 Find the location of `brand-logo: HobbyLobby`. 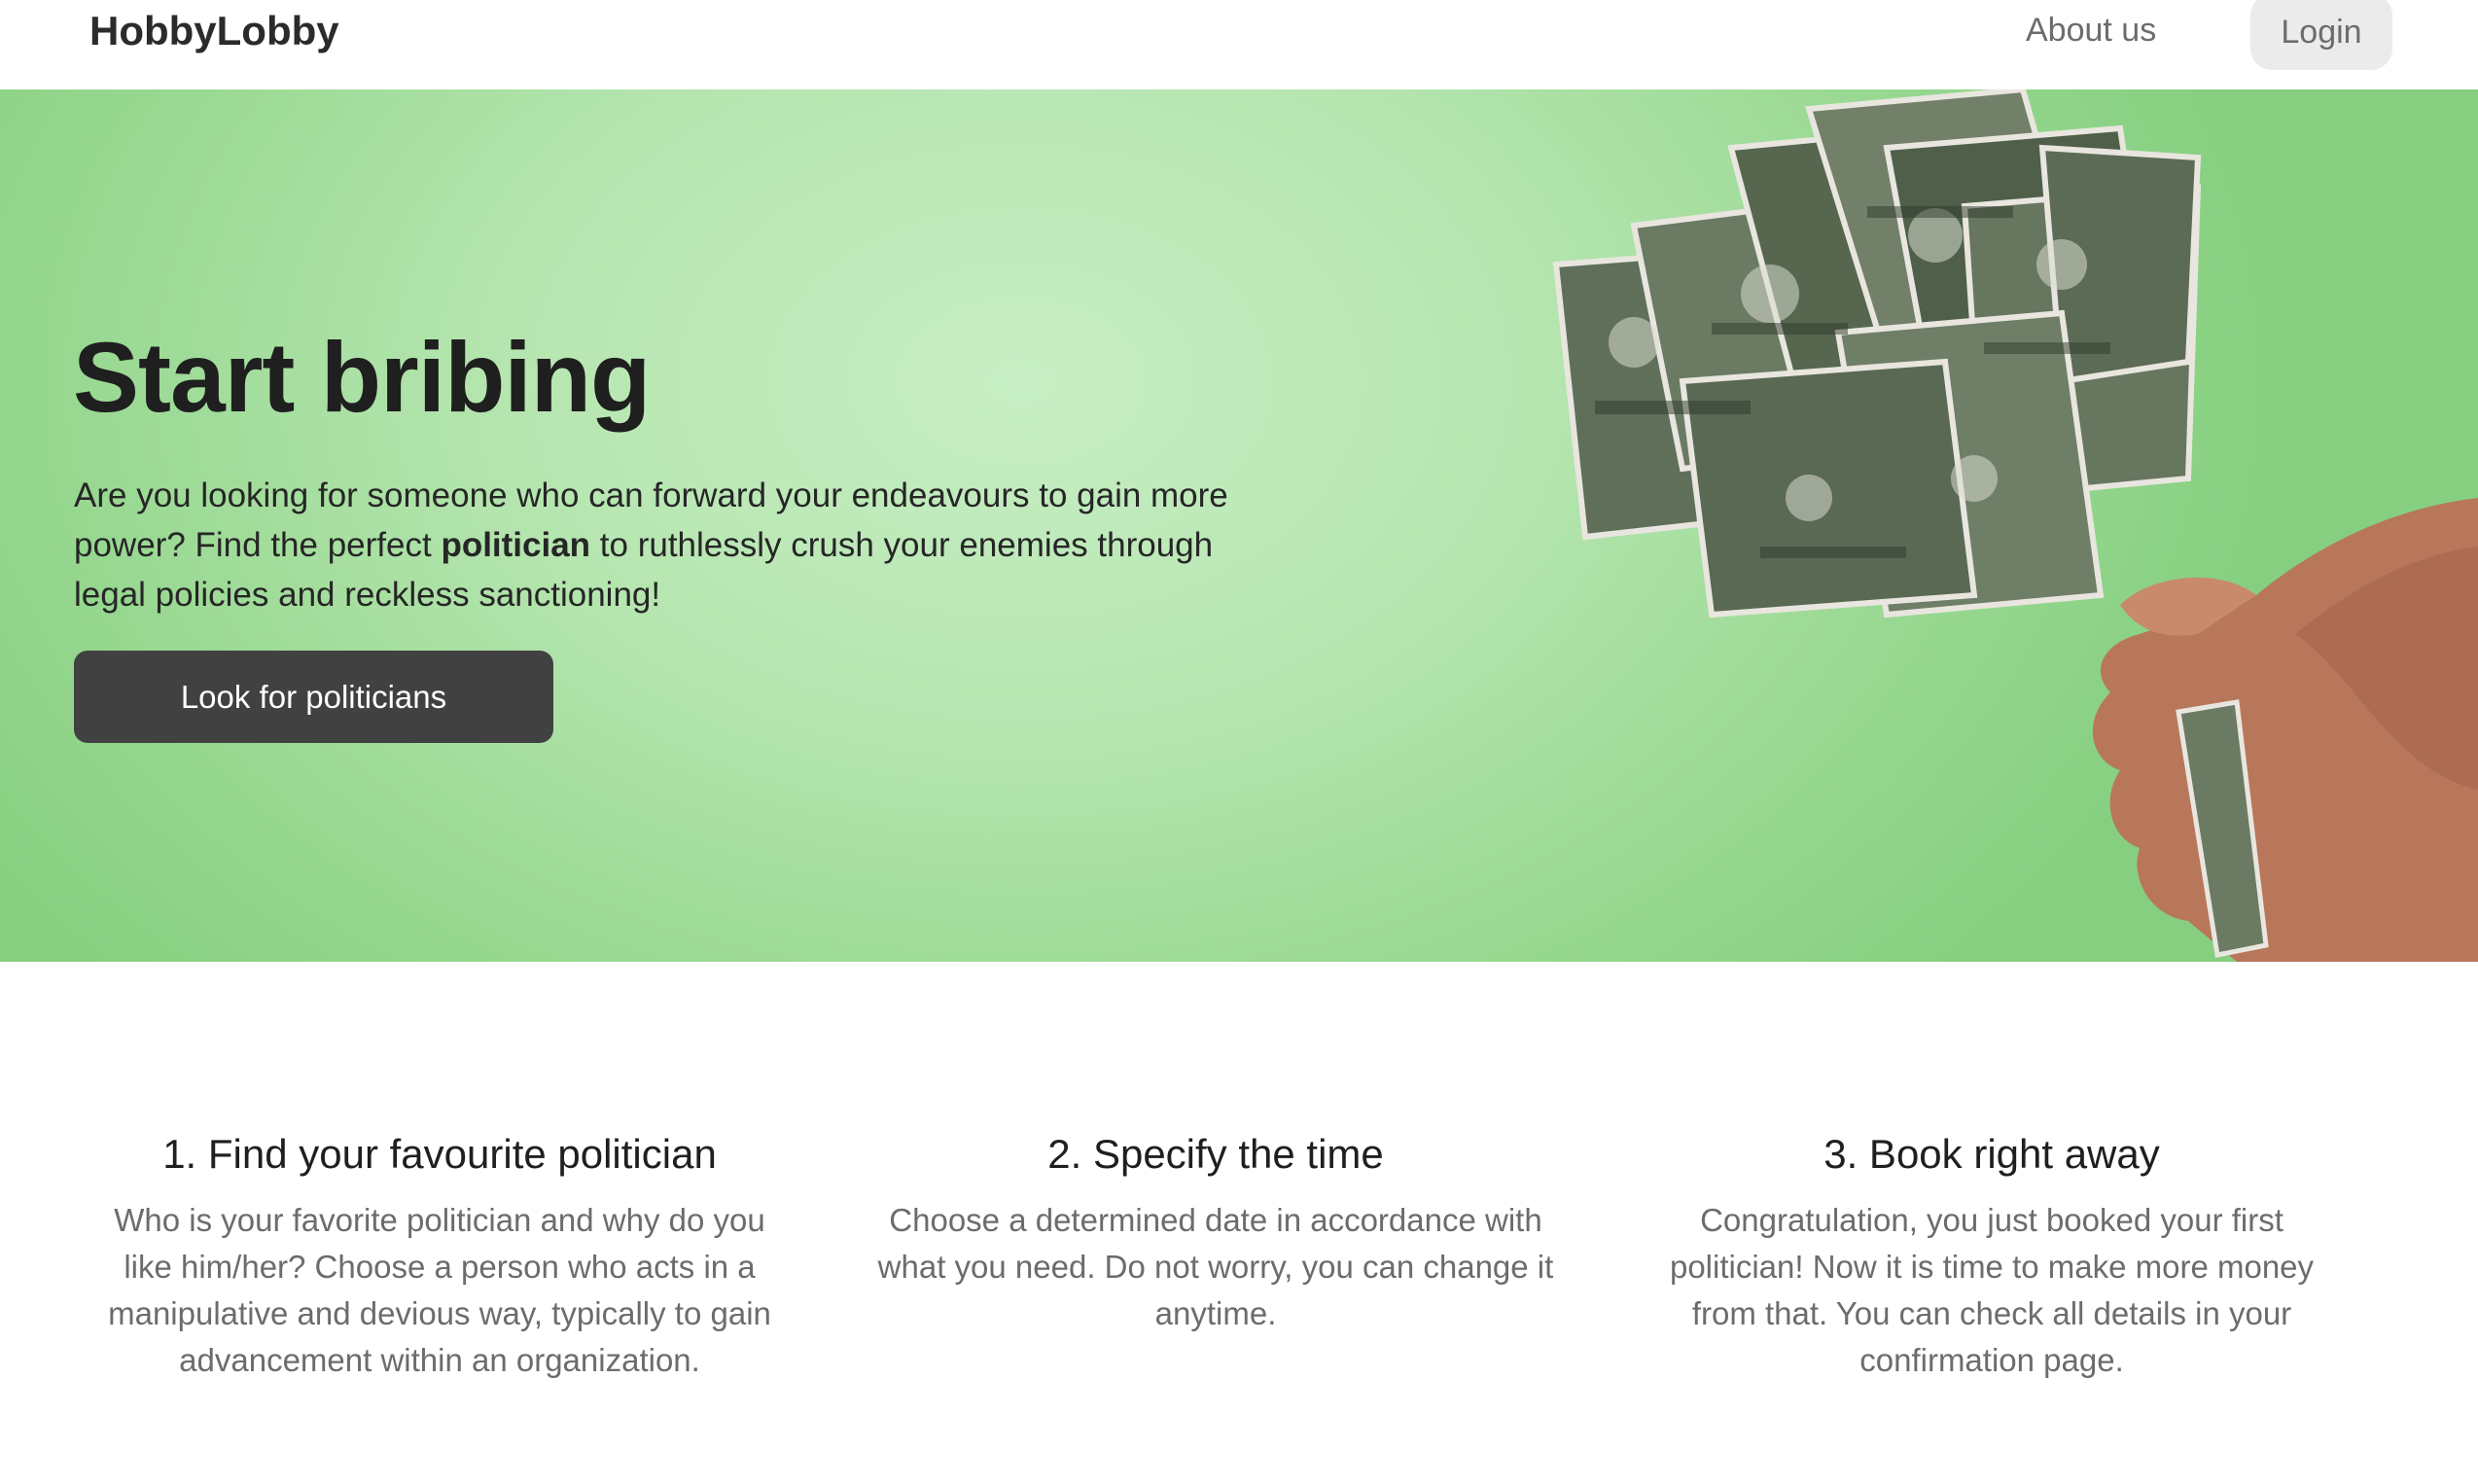

brand-logo: HobbyLobby is located at coordinates (214, 31).